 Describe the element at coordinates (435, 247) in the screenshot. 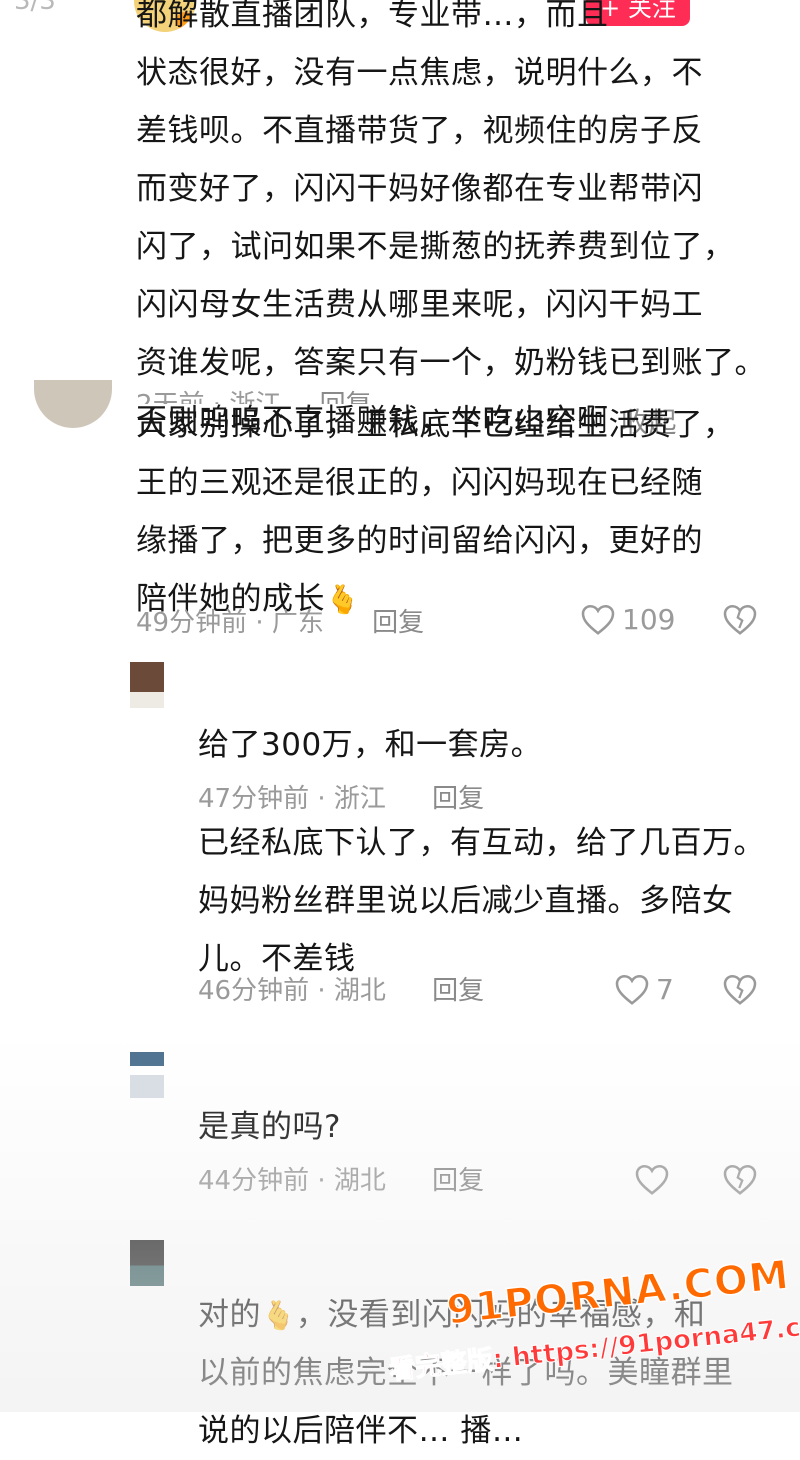

I see `comment-line: 闪了，试问如果不是撕葱的抚养费到位了，` at that location.